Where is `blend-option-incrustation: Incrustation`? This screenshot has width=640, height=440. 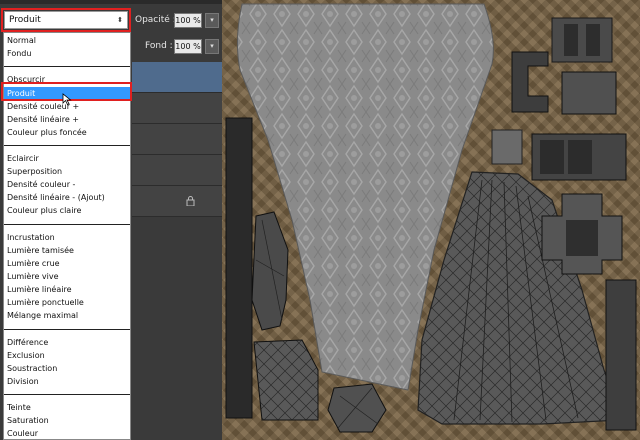
blend-option-incrustation: Incrustation is located at coordinates (67, 237).